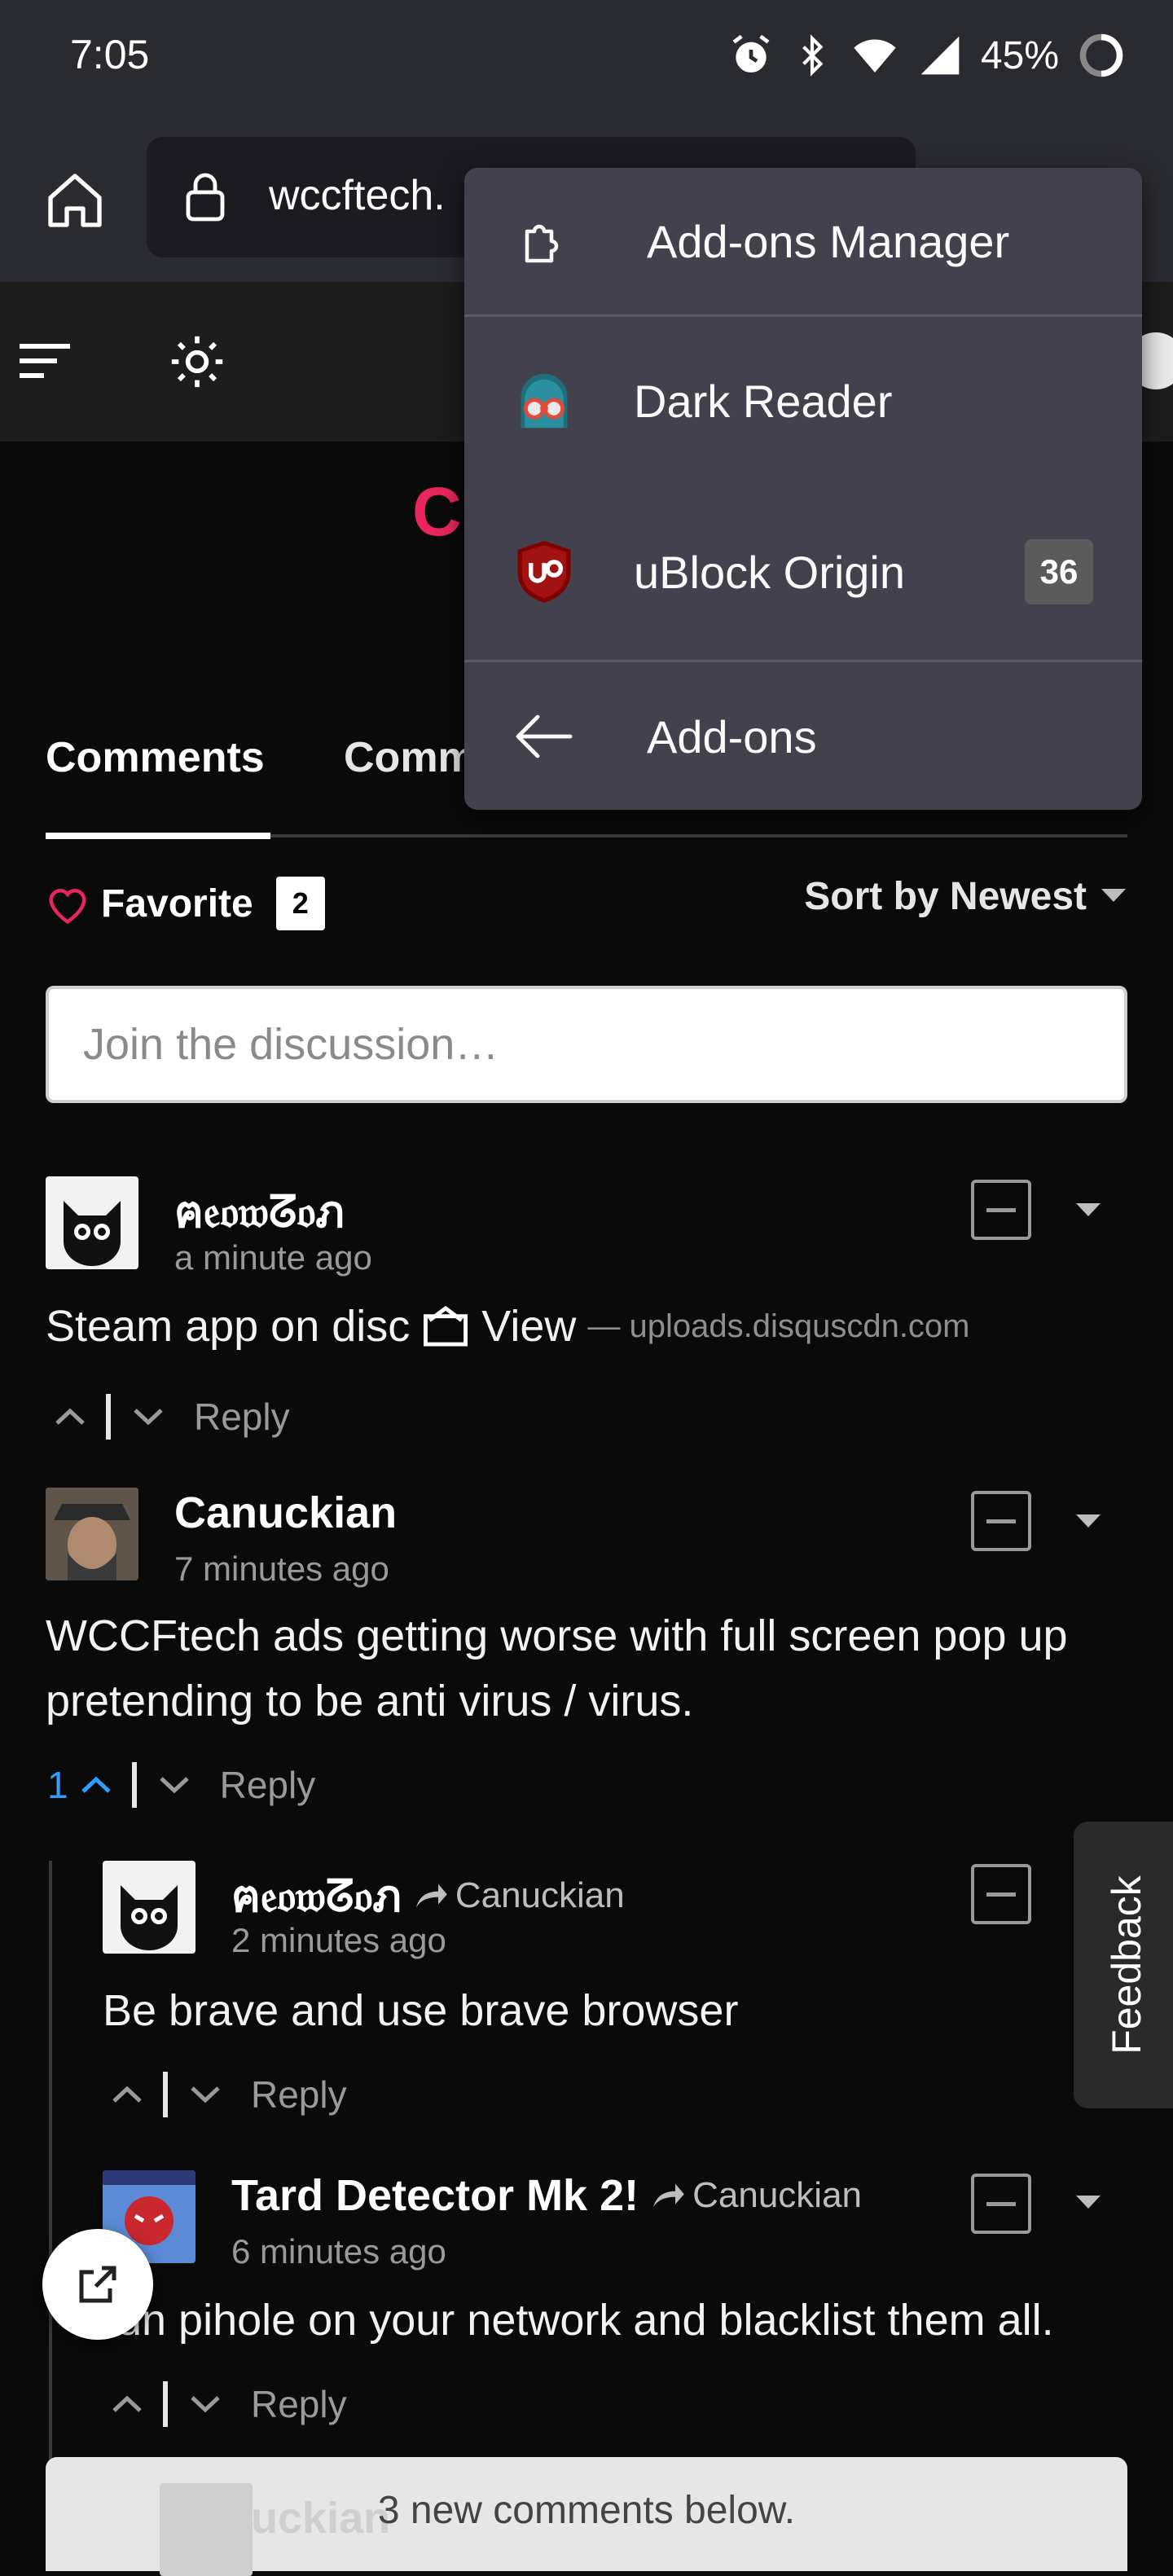 Image resolution: width=1173 pixels, height=2576 pixels. I want to click on menu-item-dark-reader: Dark Reader, so click(803, 401).